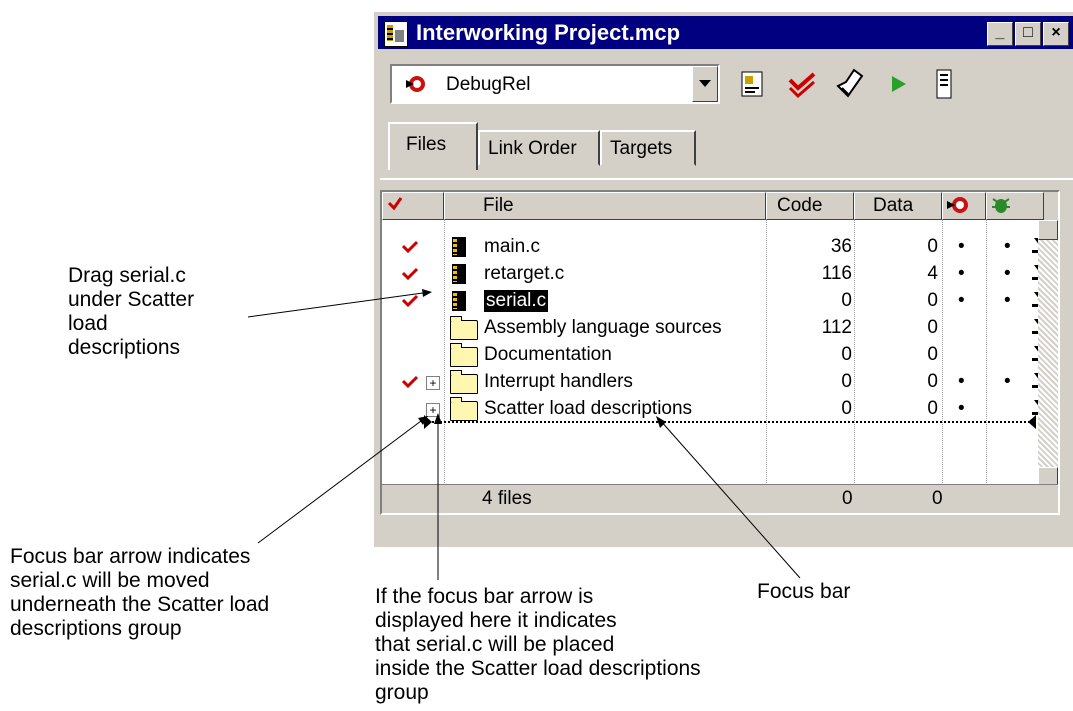 This screenshot has height=711, width=1073. Describe the element at coordinates (96, 628) in the screenshot. I see `annotation-line: descriptions group` at that location.